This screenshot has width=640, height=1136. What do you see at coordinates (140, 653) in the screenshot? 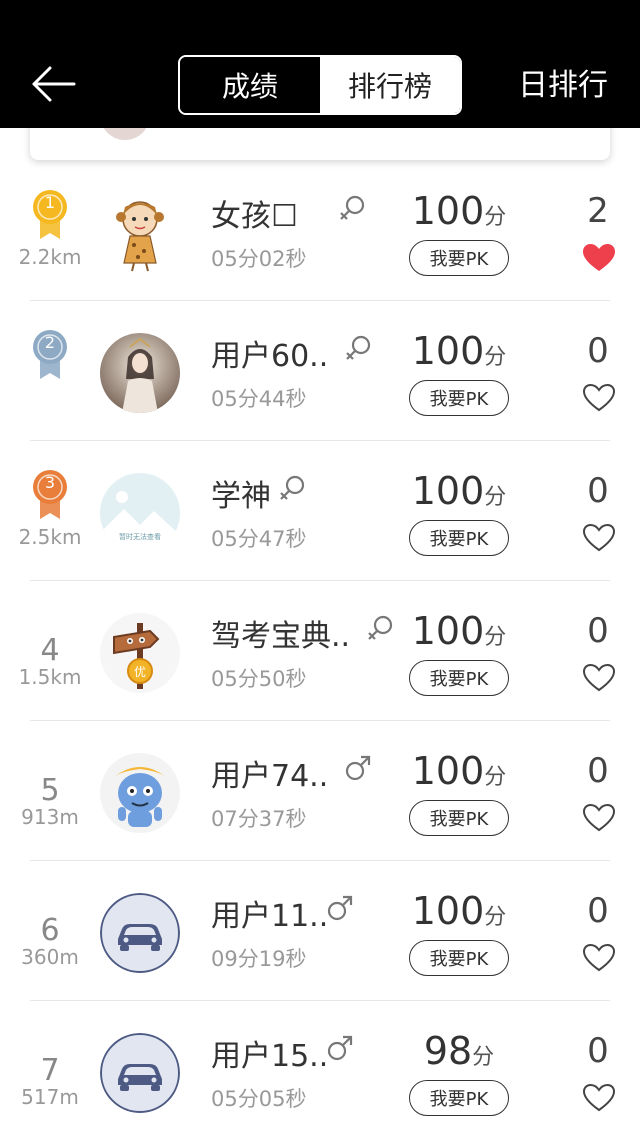
I see `avatar: 优` at bounding box center [140, 653].